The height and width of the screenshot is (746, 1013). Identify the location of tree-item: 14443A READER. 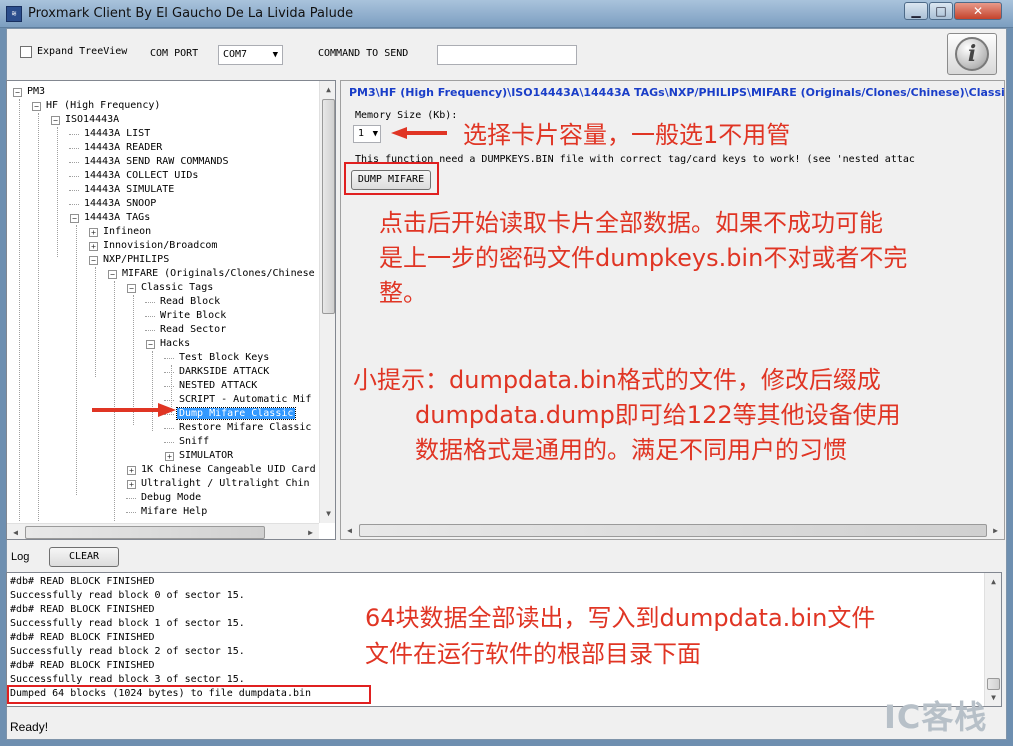
(123, 148).